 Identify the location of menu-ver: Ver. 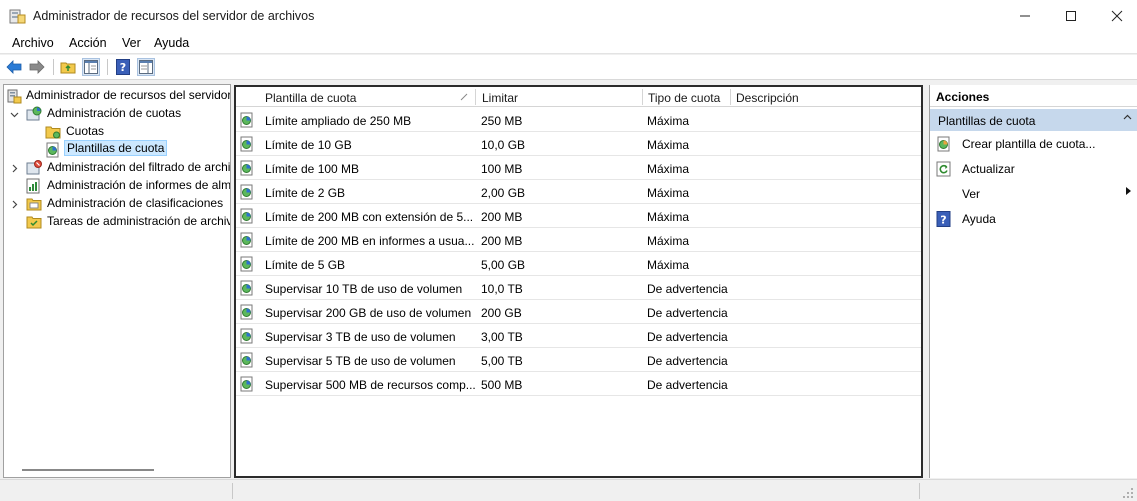
(131, 43).